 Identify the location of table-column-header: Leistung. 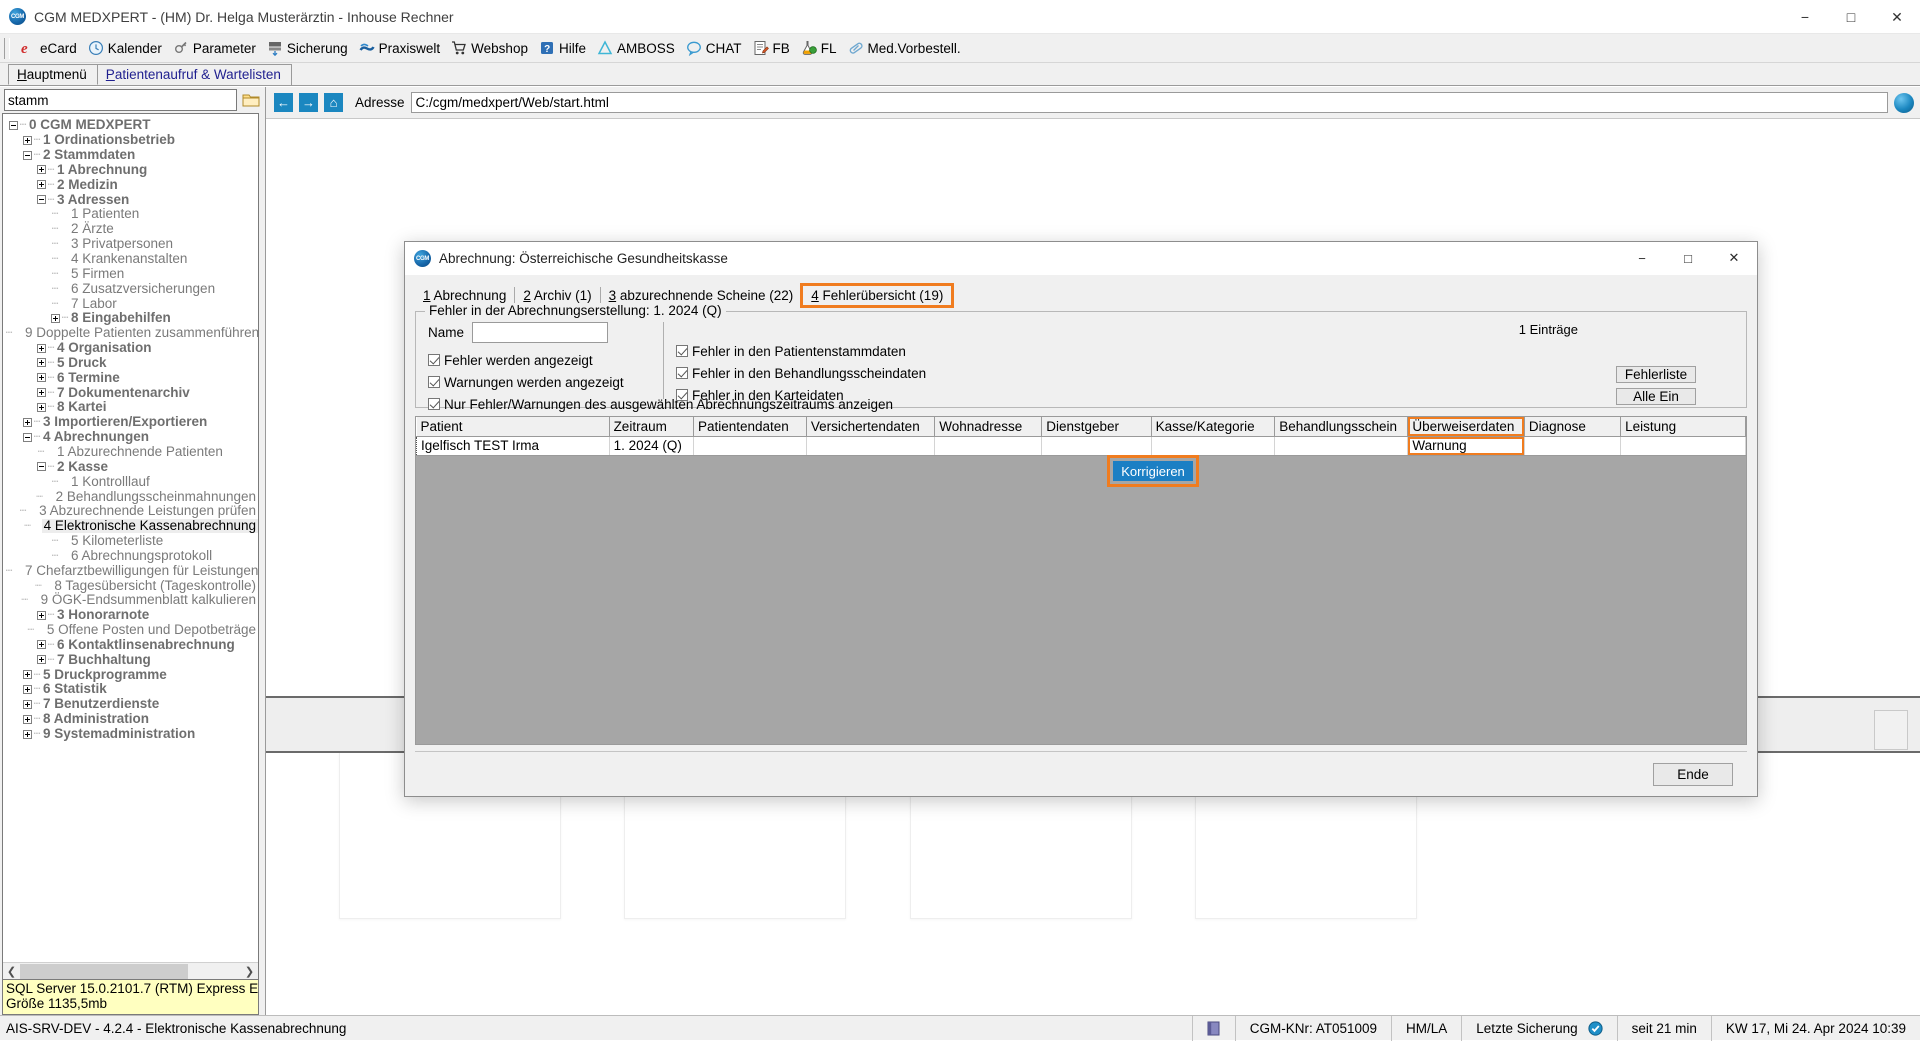
(1683, 426).